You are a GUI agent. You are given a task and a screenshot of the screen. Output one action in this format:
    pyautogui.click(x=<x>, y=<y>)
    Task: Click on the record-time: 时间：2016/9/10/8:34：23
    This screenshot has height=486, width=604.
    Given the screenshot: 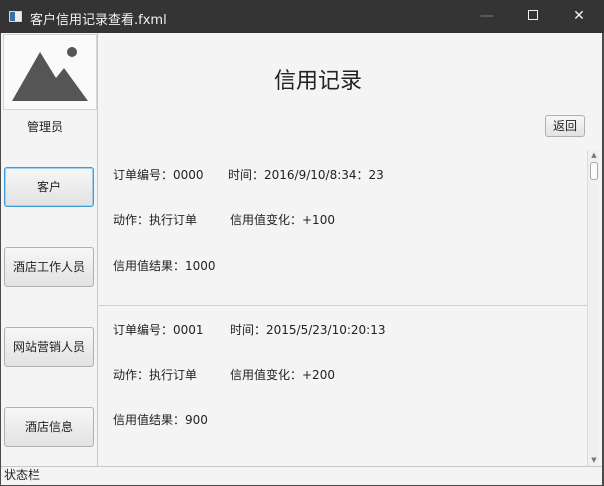 What is the action you would take?
    pyautogui.click(x=306, y=175)
    